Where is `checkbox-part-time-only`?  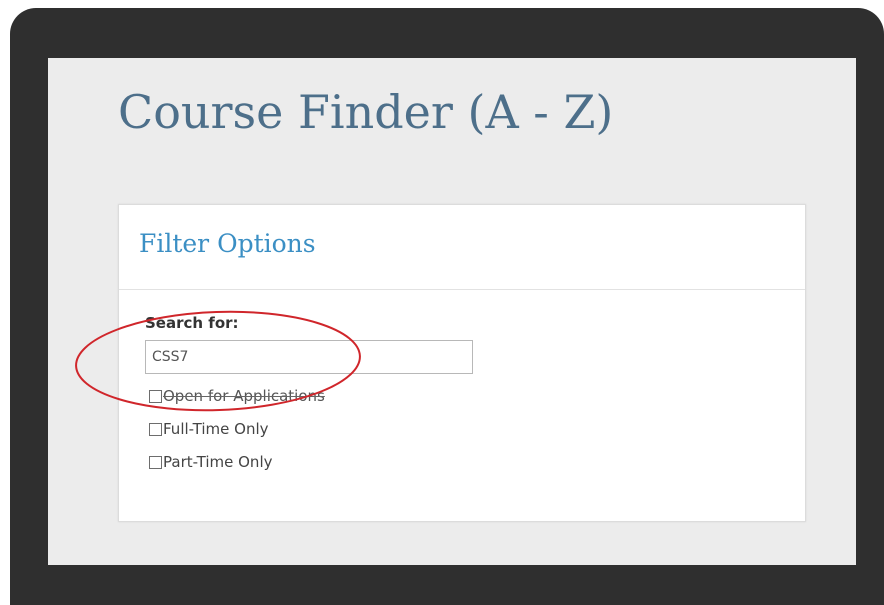 checkbox-part-time-only is located at coordinates (155, 462).